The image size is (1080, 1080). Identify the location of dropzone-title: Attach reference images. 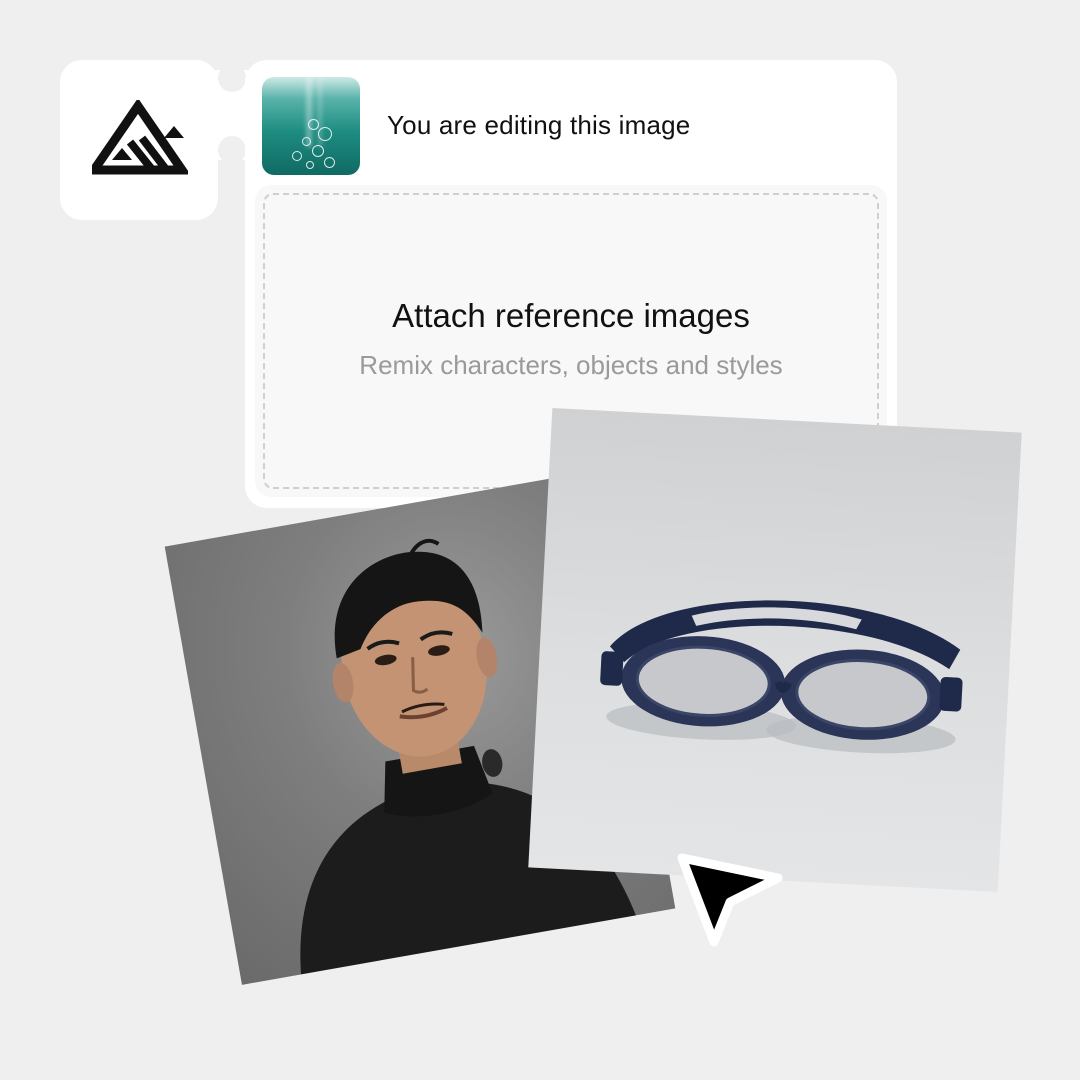
(571, 315).